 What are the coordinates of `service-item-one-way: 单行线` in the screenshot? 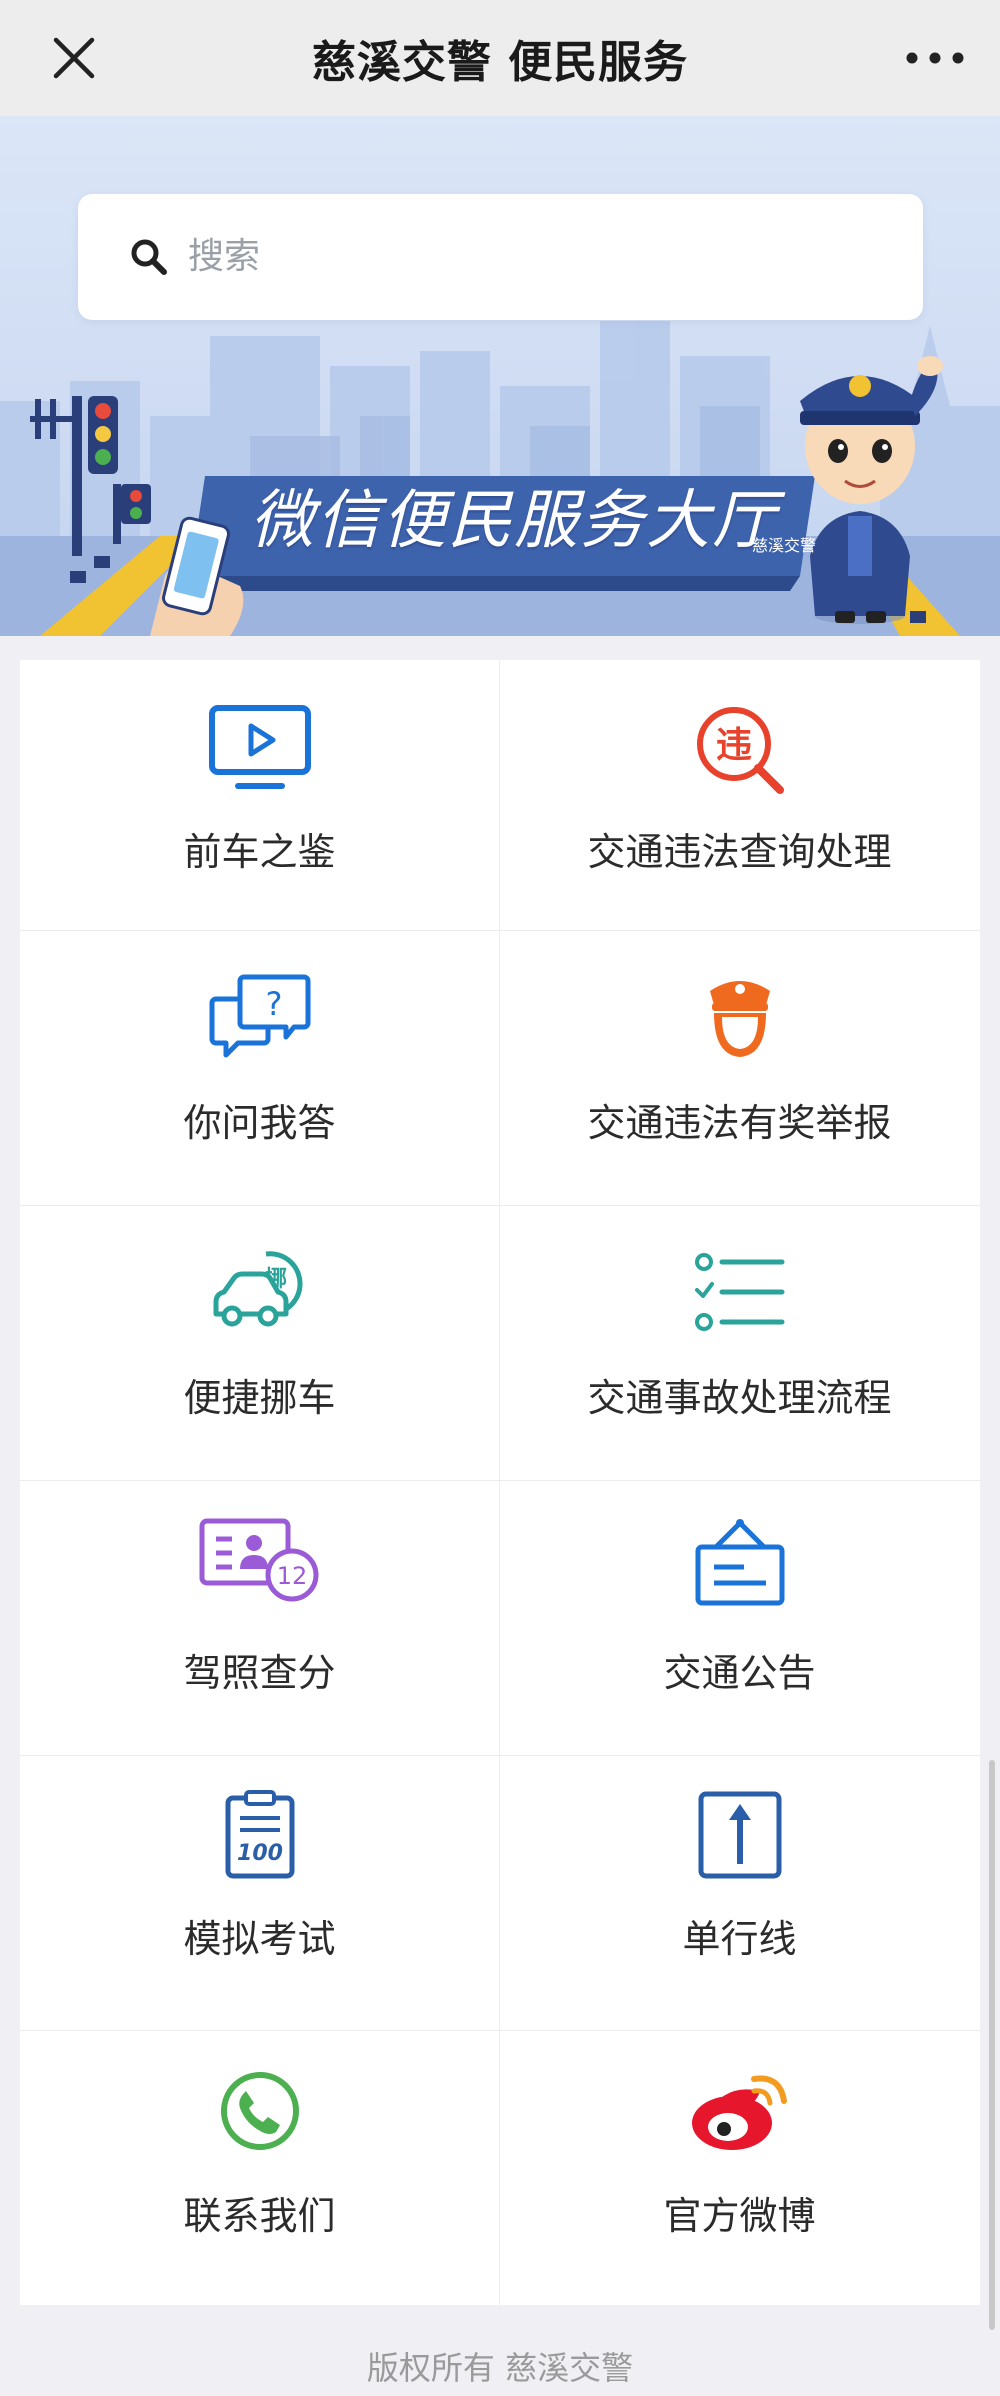 It's located at (739, 1893).